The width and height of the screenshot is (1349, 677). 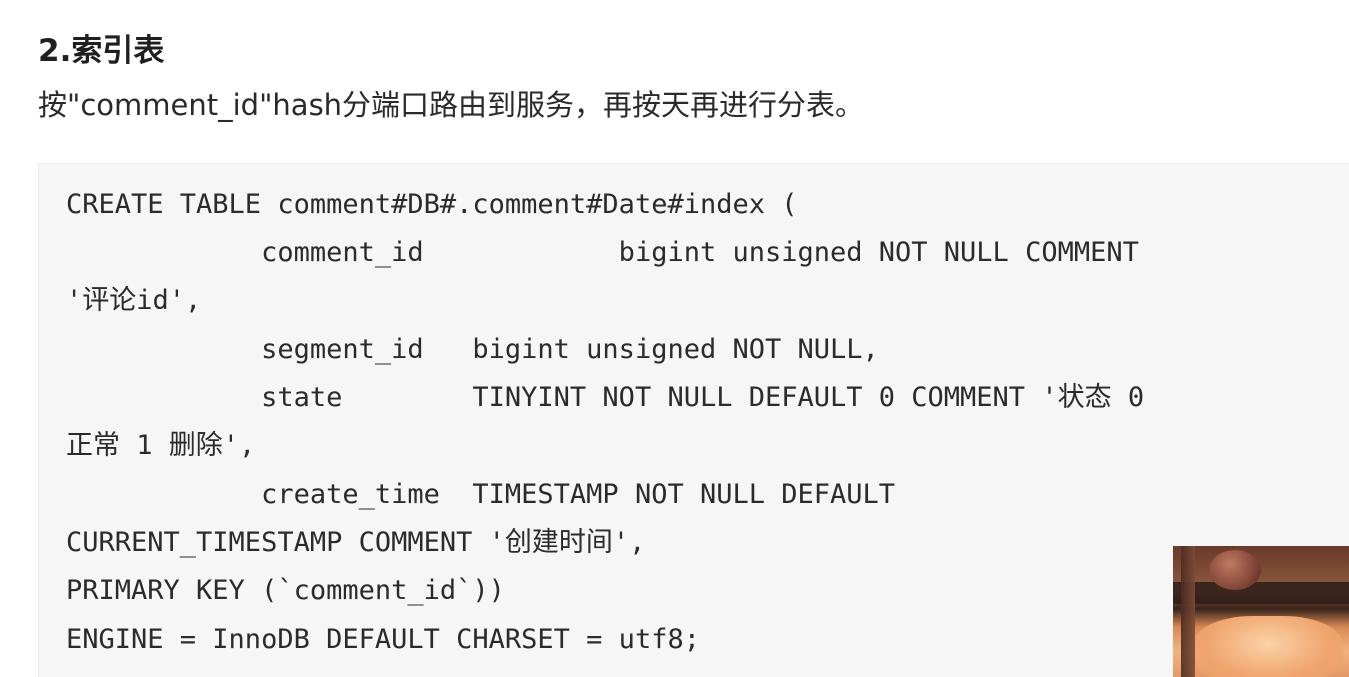 What do you see at coordinates (1261, 611) in the screenshot?
I see `webcam-thumbnail` at bounding box center [1261, 611].